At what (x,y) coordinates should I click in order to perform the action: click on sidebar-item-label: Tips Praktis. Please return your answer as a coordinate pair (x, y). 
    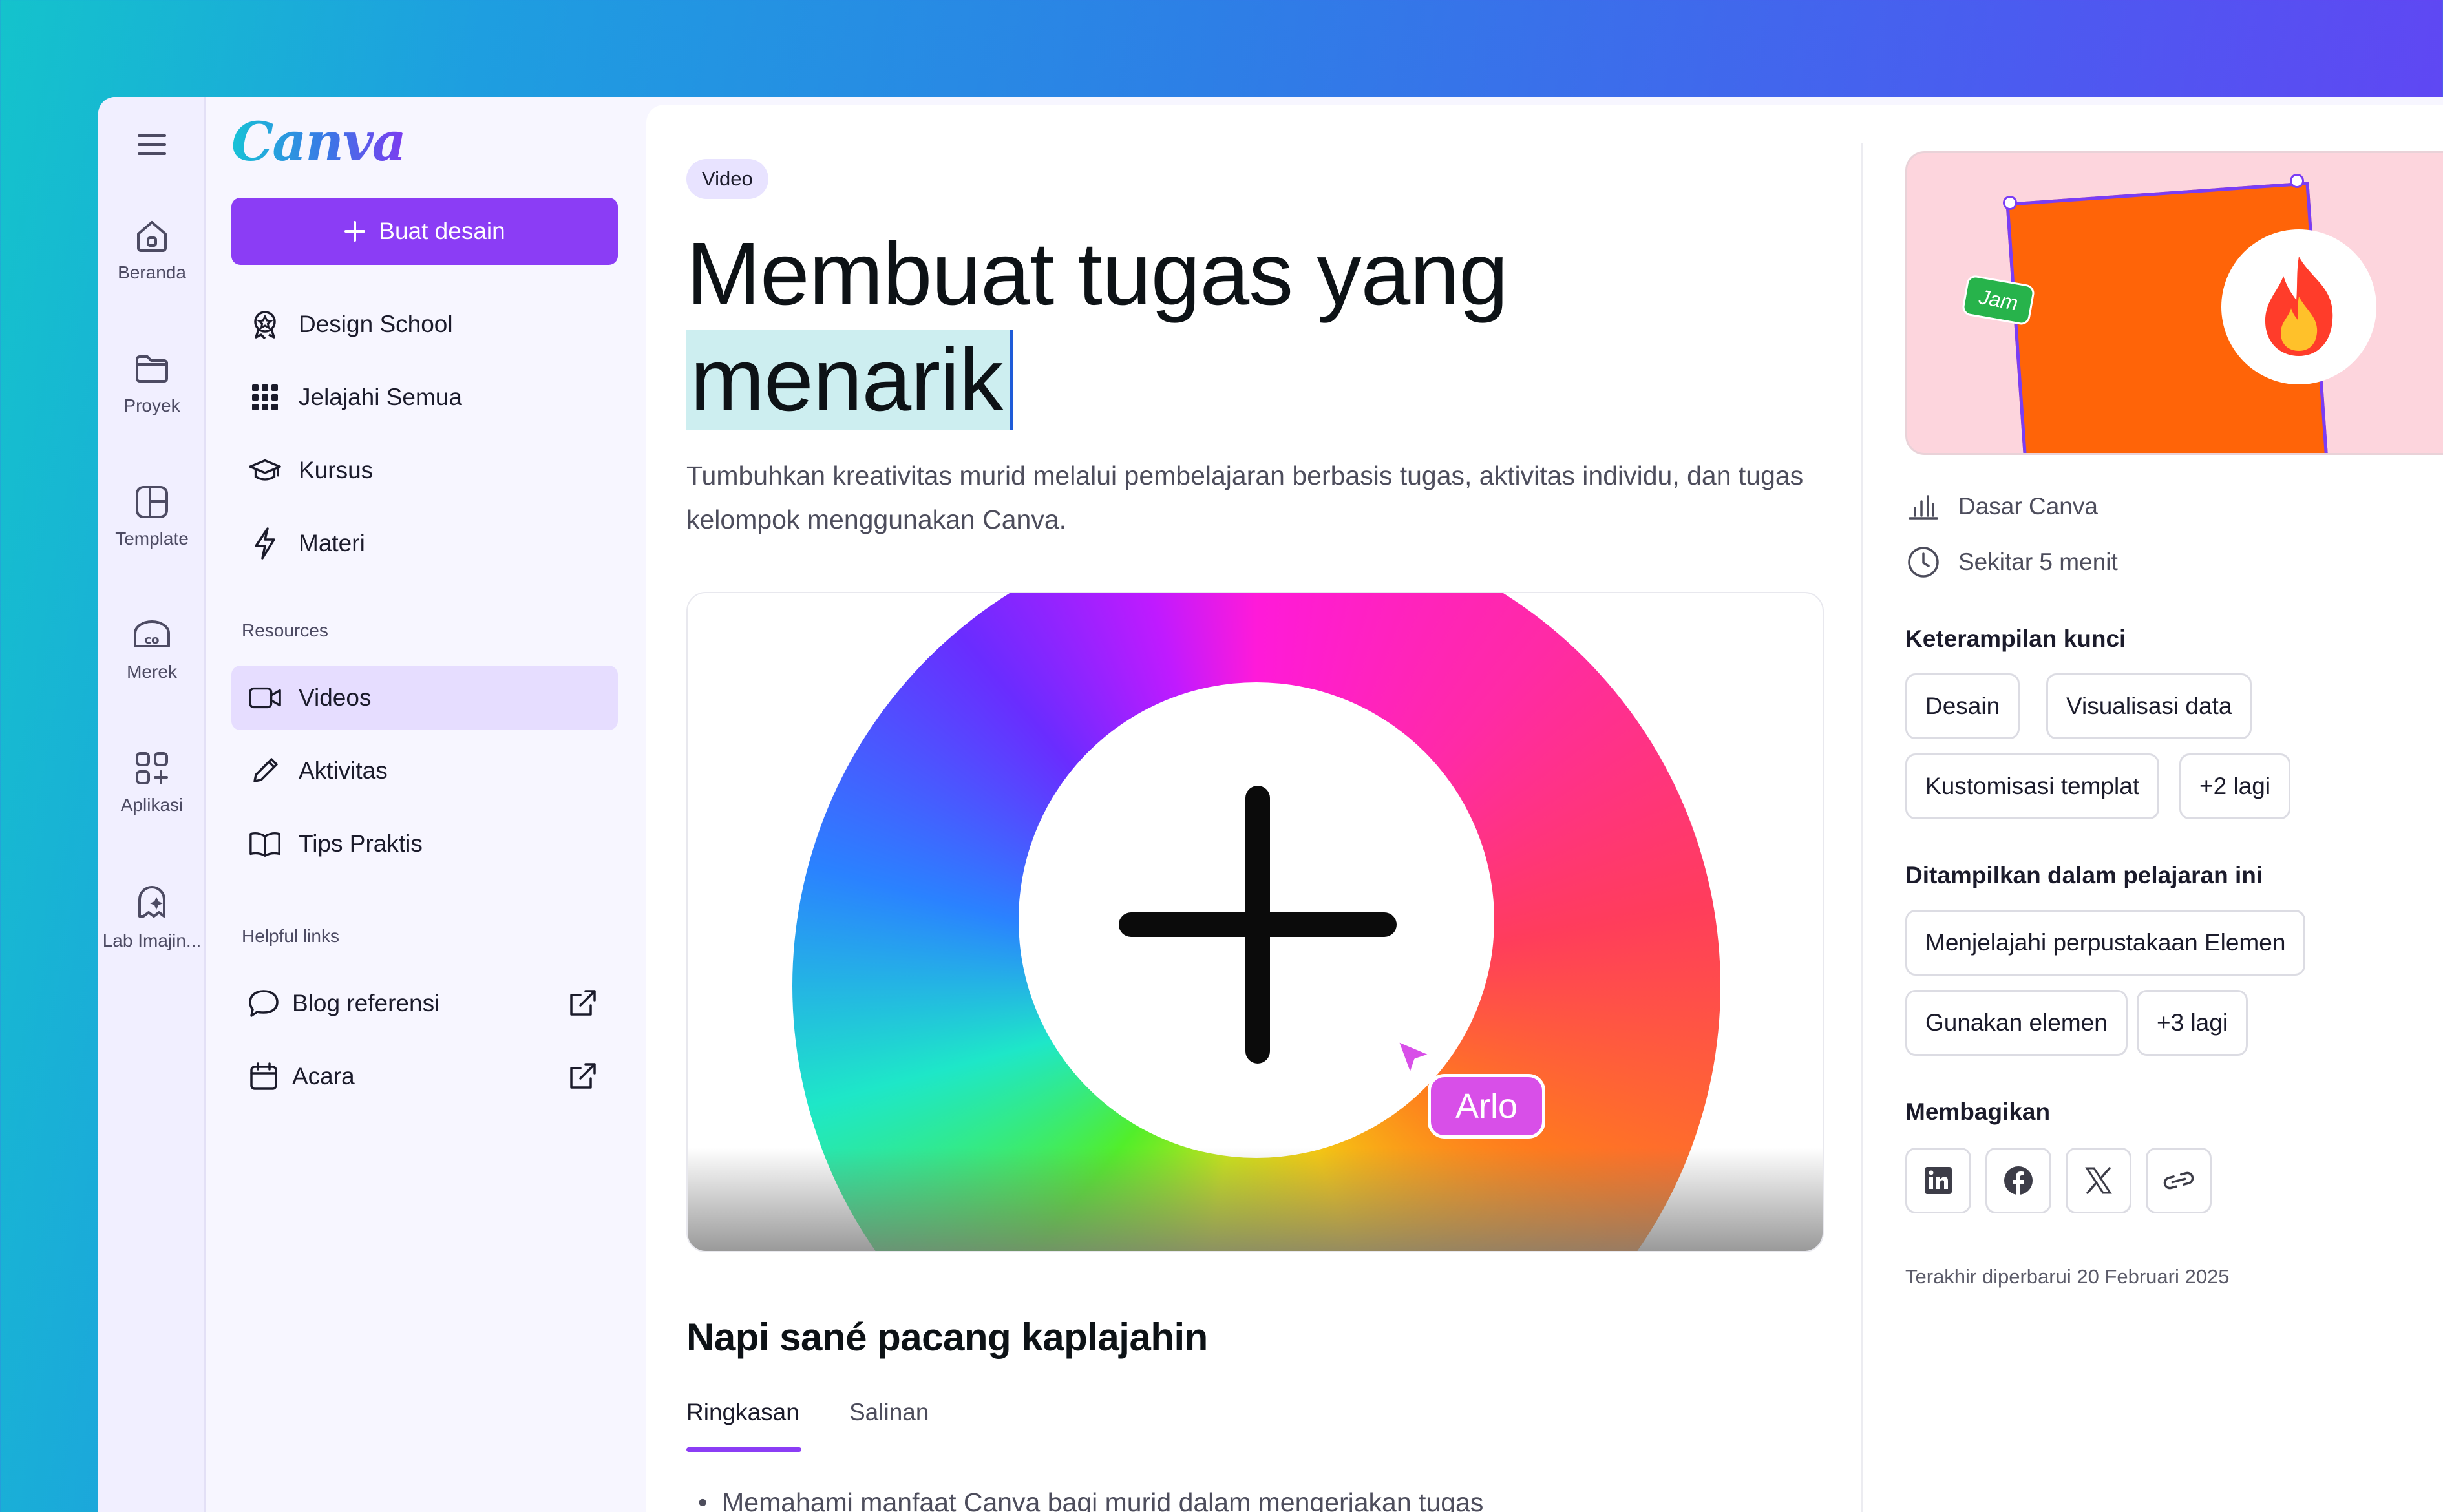
    Looking at the image, I should click on (361, 844).